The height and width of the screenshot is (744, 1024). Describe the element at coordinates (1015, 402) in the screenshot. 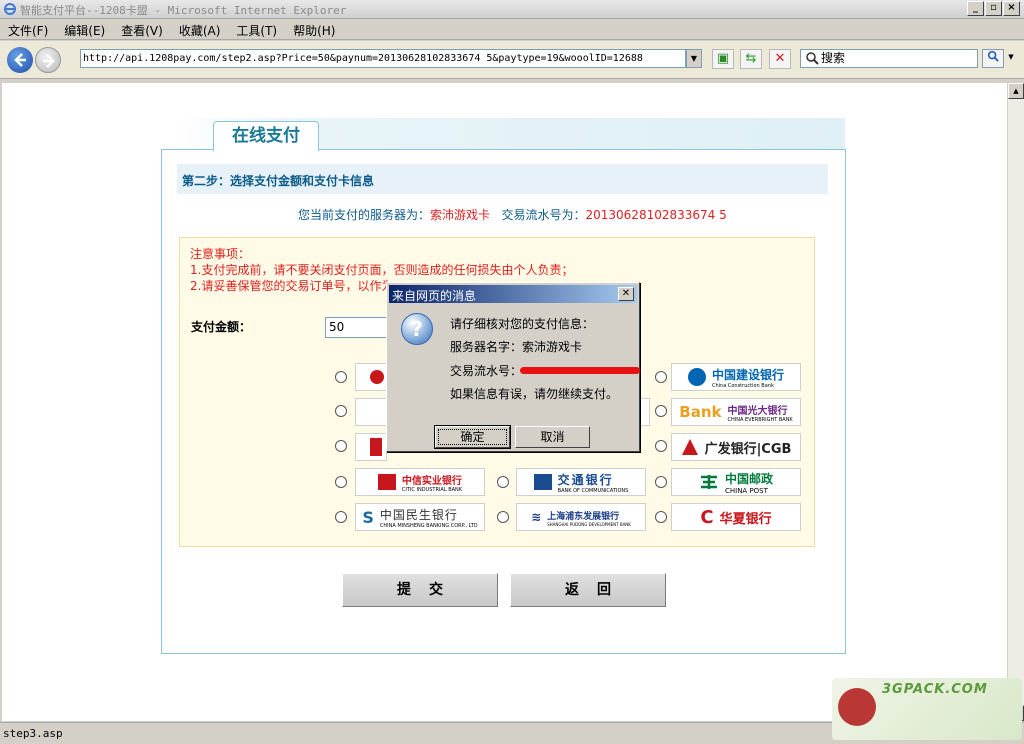

I see `vertical-scrollbar: ▲ ▼` at that location.